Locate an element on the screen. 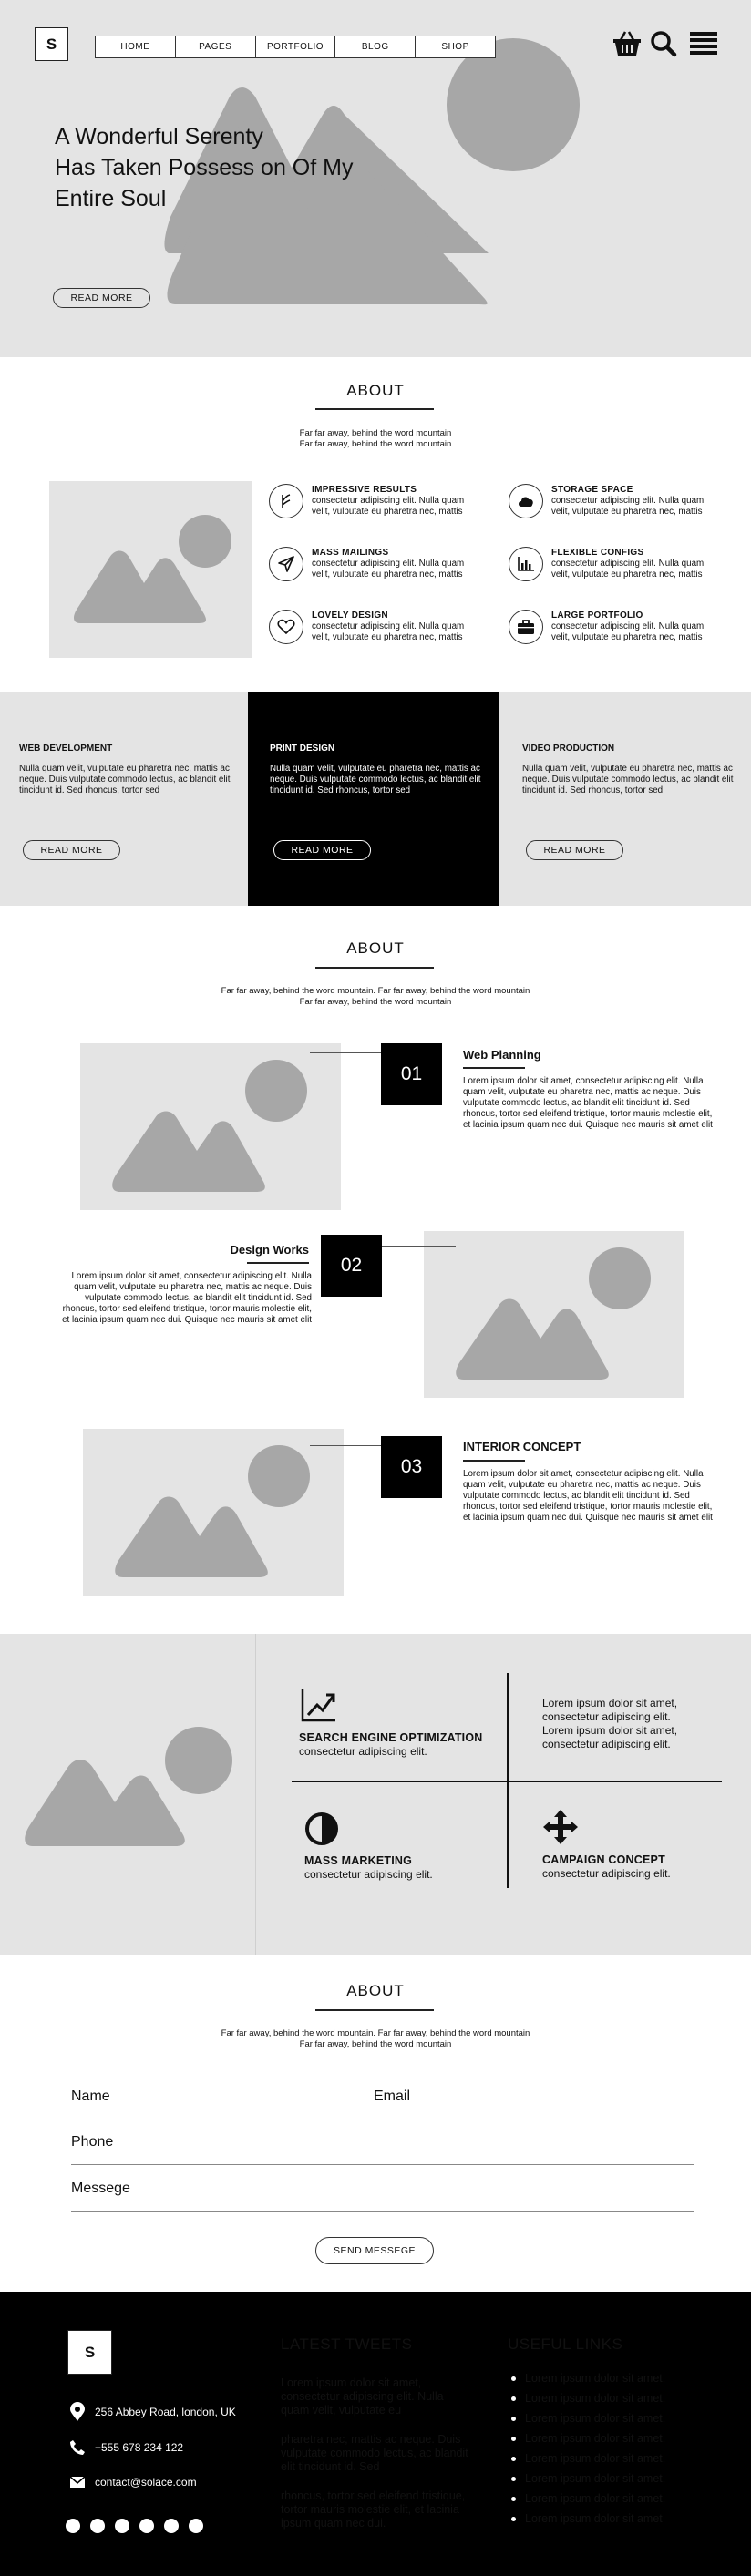  hero-title-line: Has Taken Possess on Of My is located at coordinates (204, 168).